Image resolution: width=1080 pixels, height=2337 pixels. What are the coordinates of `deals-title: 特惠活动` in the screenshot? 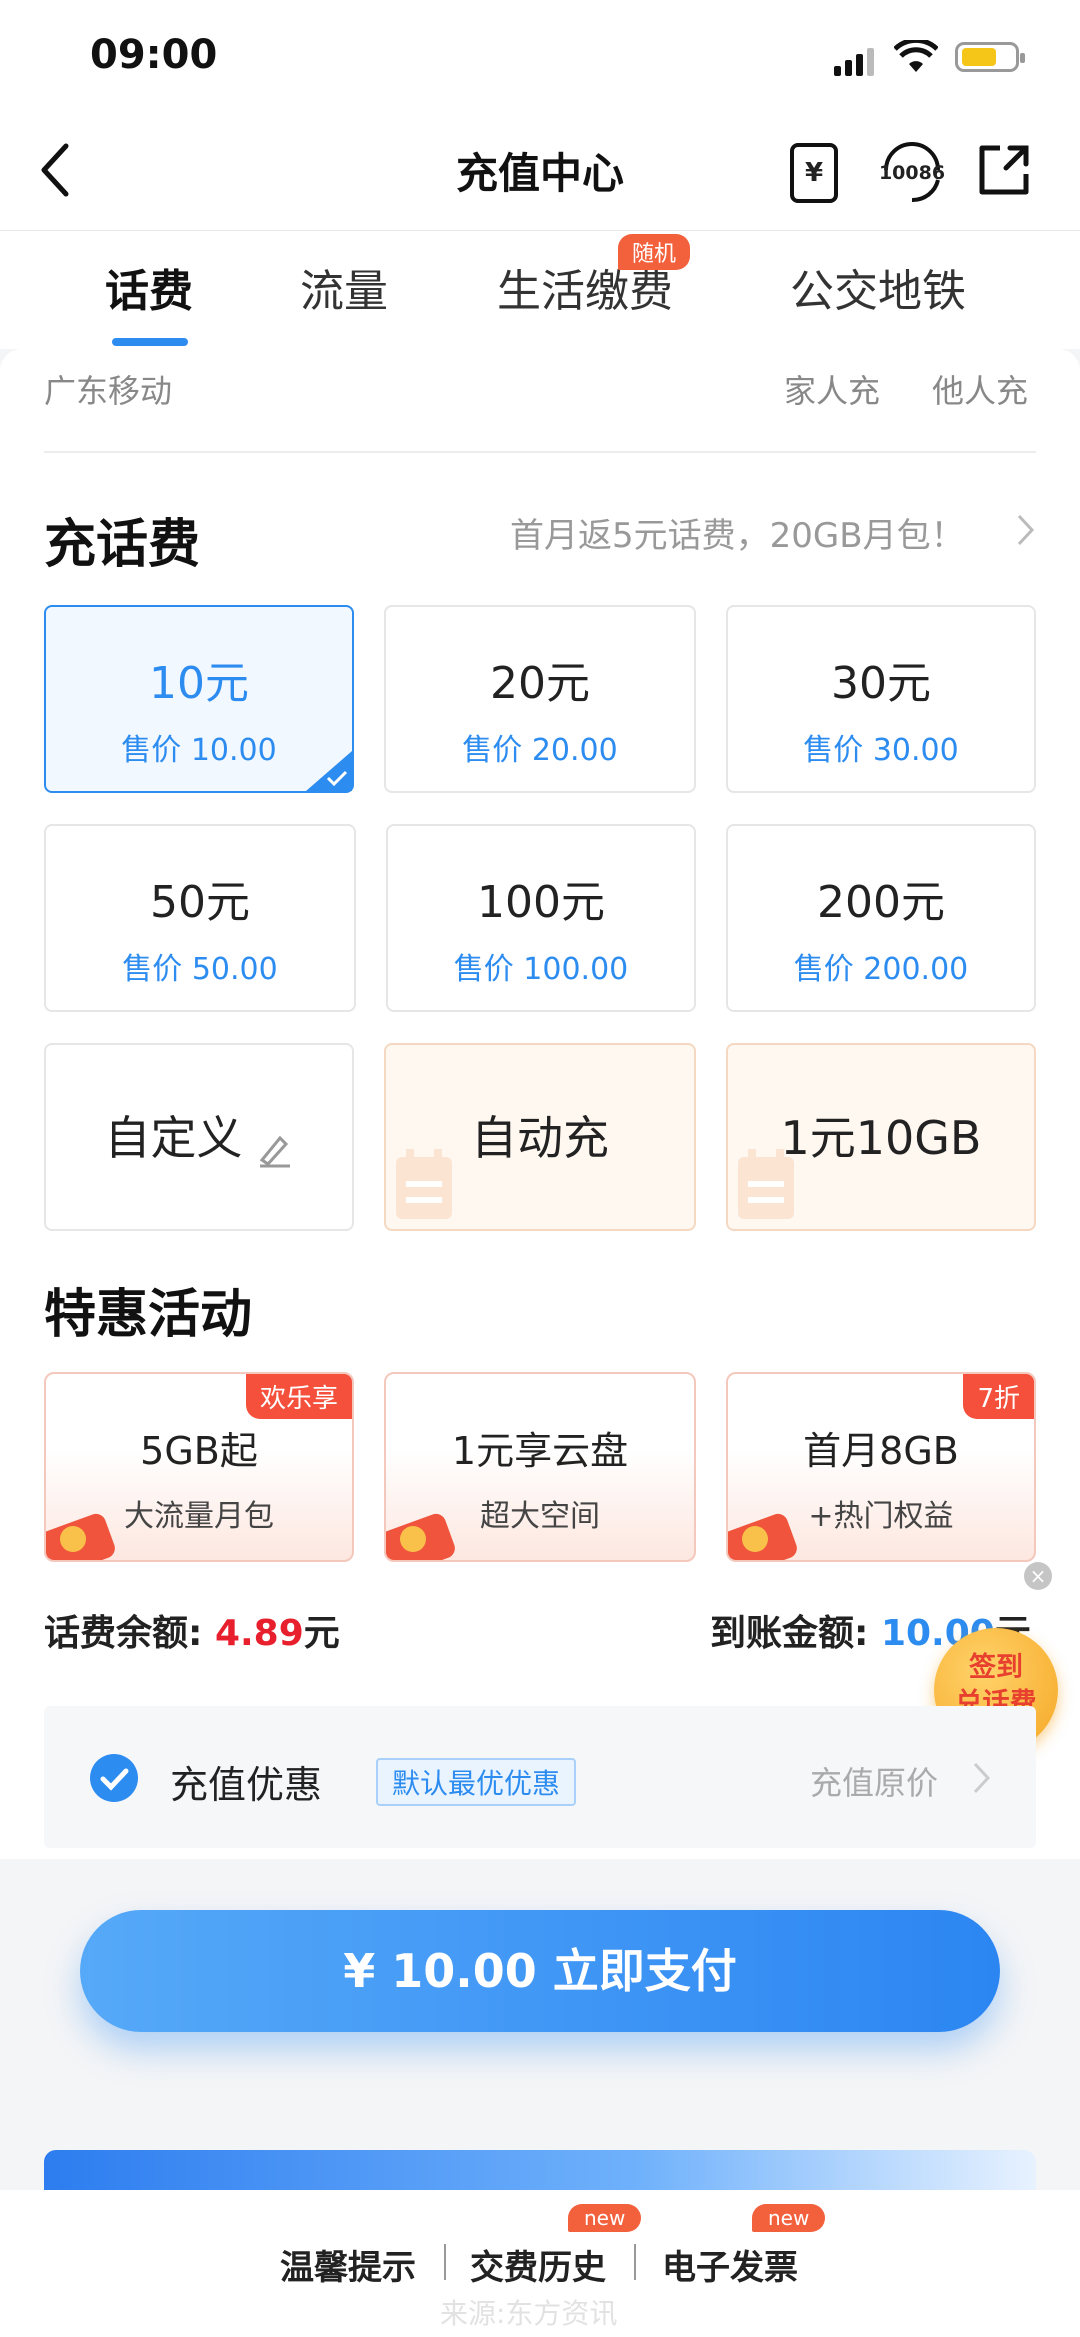 It's located at (148, 1315).